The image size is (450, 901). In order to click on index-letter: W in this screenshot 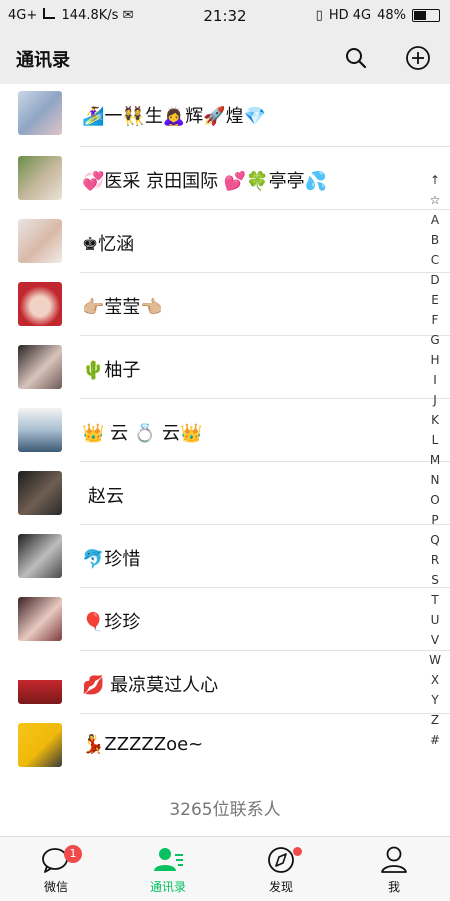, I will do `click(435, 660)`.